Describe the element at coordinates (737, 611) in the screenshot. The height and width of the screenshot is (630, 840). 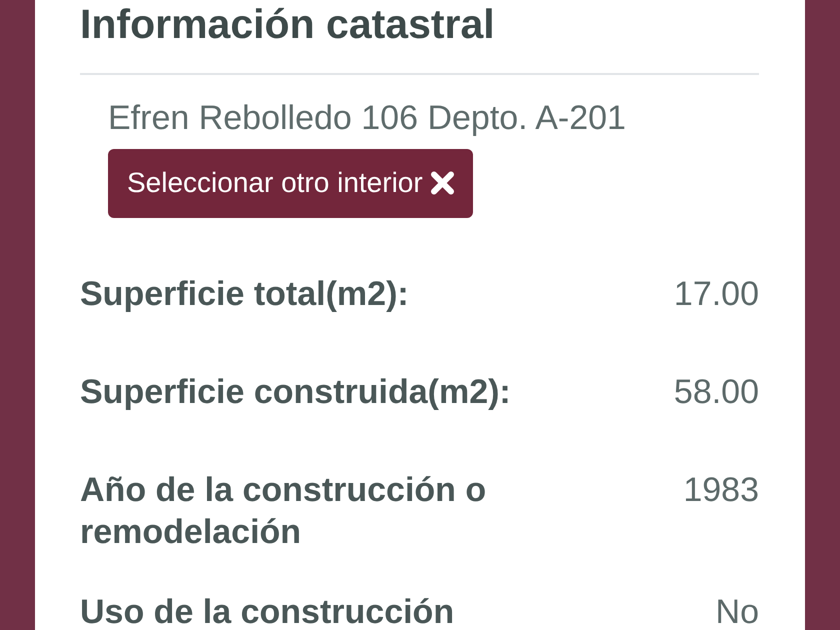
I see `field-value: No` at that location.